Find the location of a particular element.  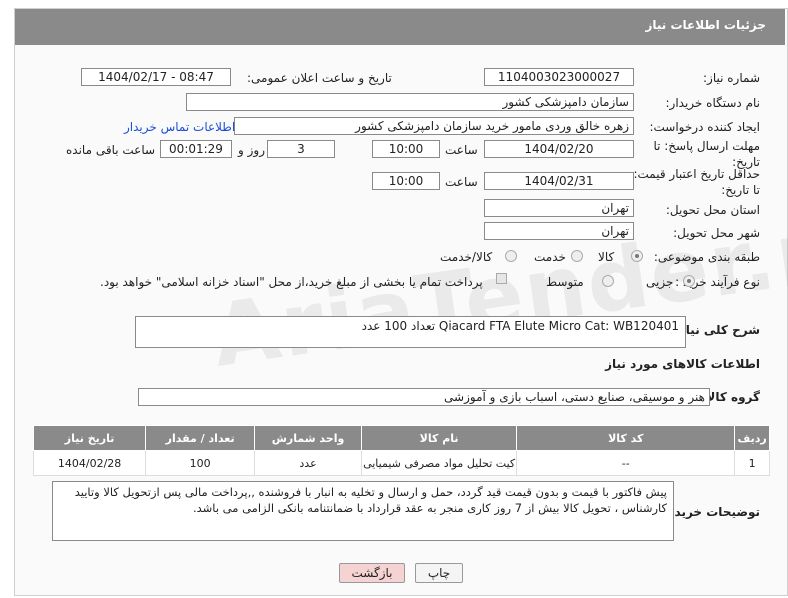

col-need-date: تاریخ نیاز is located at coordinates (89, 438).